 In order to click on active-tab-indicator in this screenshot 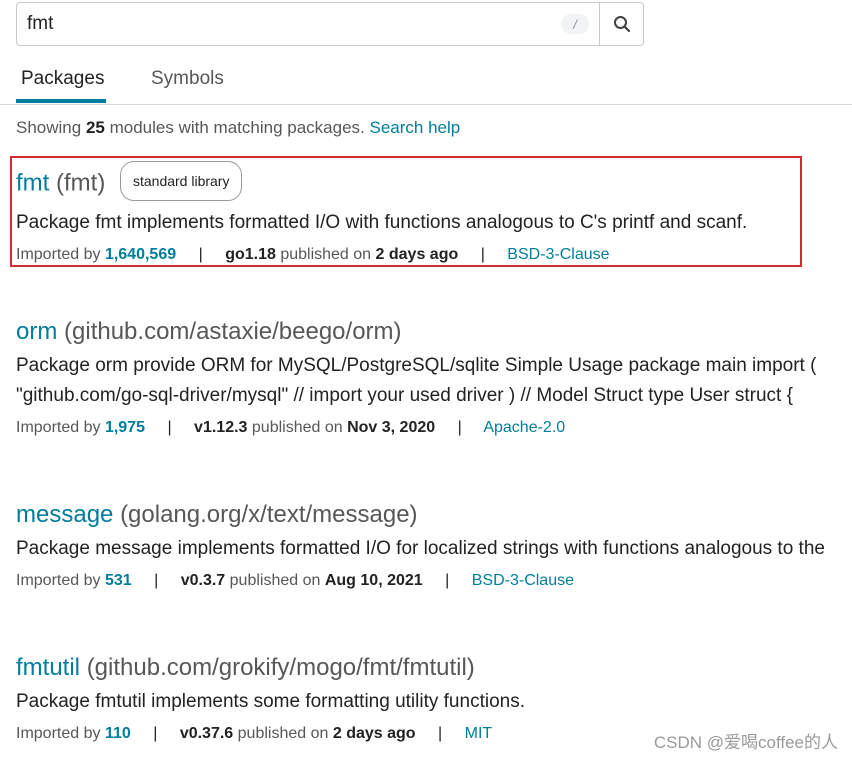, I will do `click(61, 101)`.